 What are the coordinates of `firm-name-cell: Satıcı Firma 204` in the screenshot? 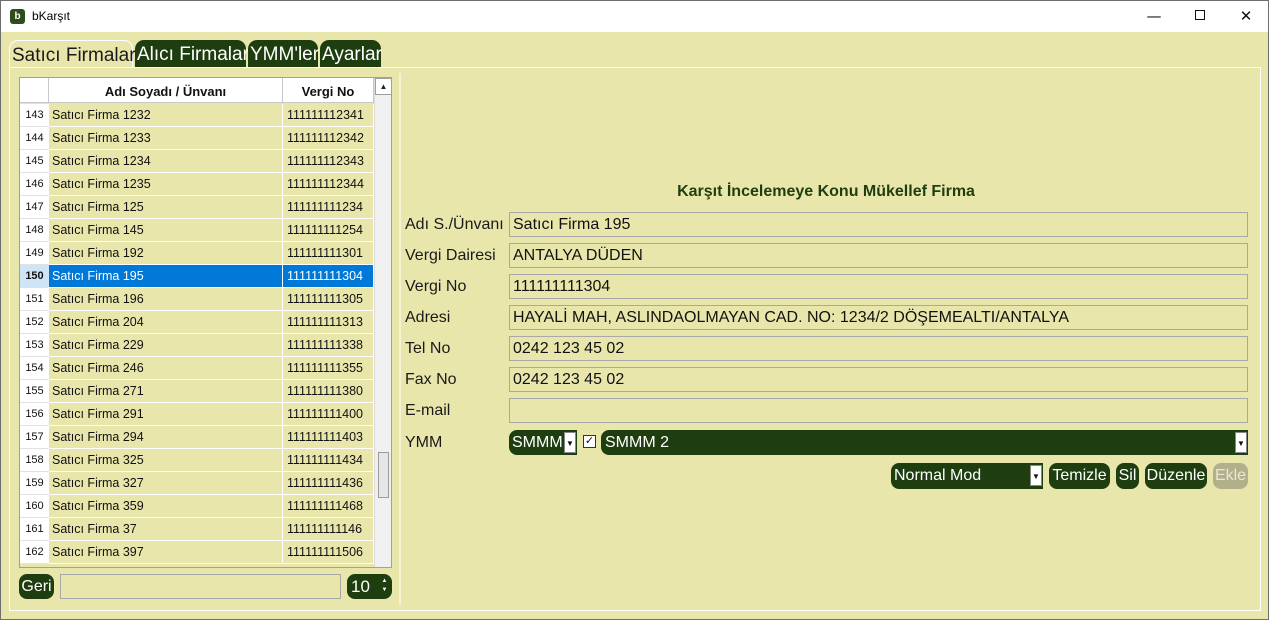 It's located at (166, 322).